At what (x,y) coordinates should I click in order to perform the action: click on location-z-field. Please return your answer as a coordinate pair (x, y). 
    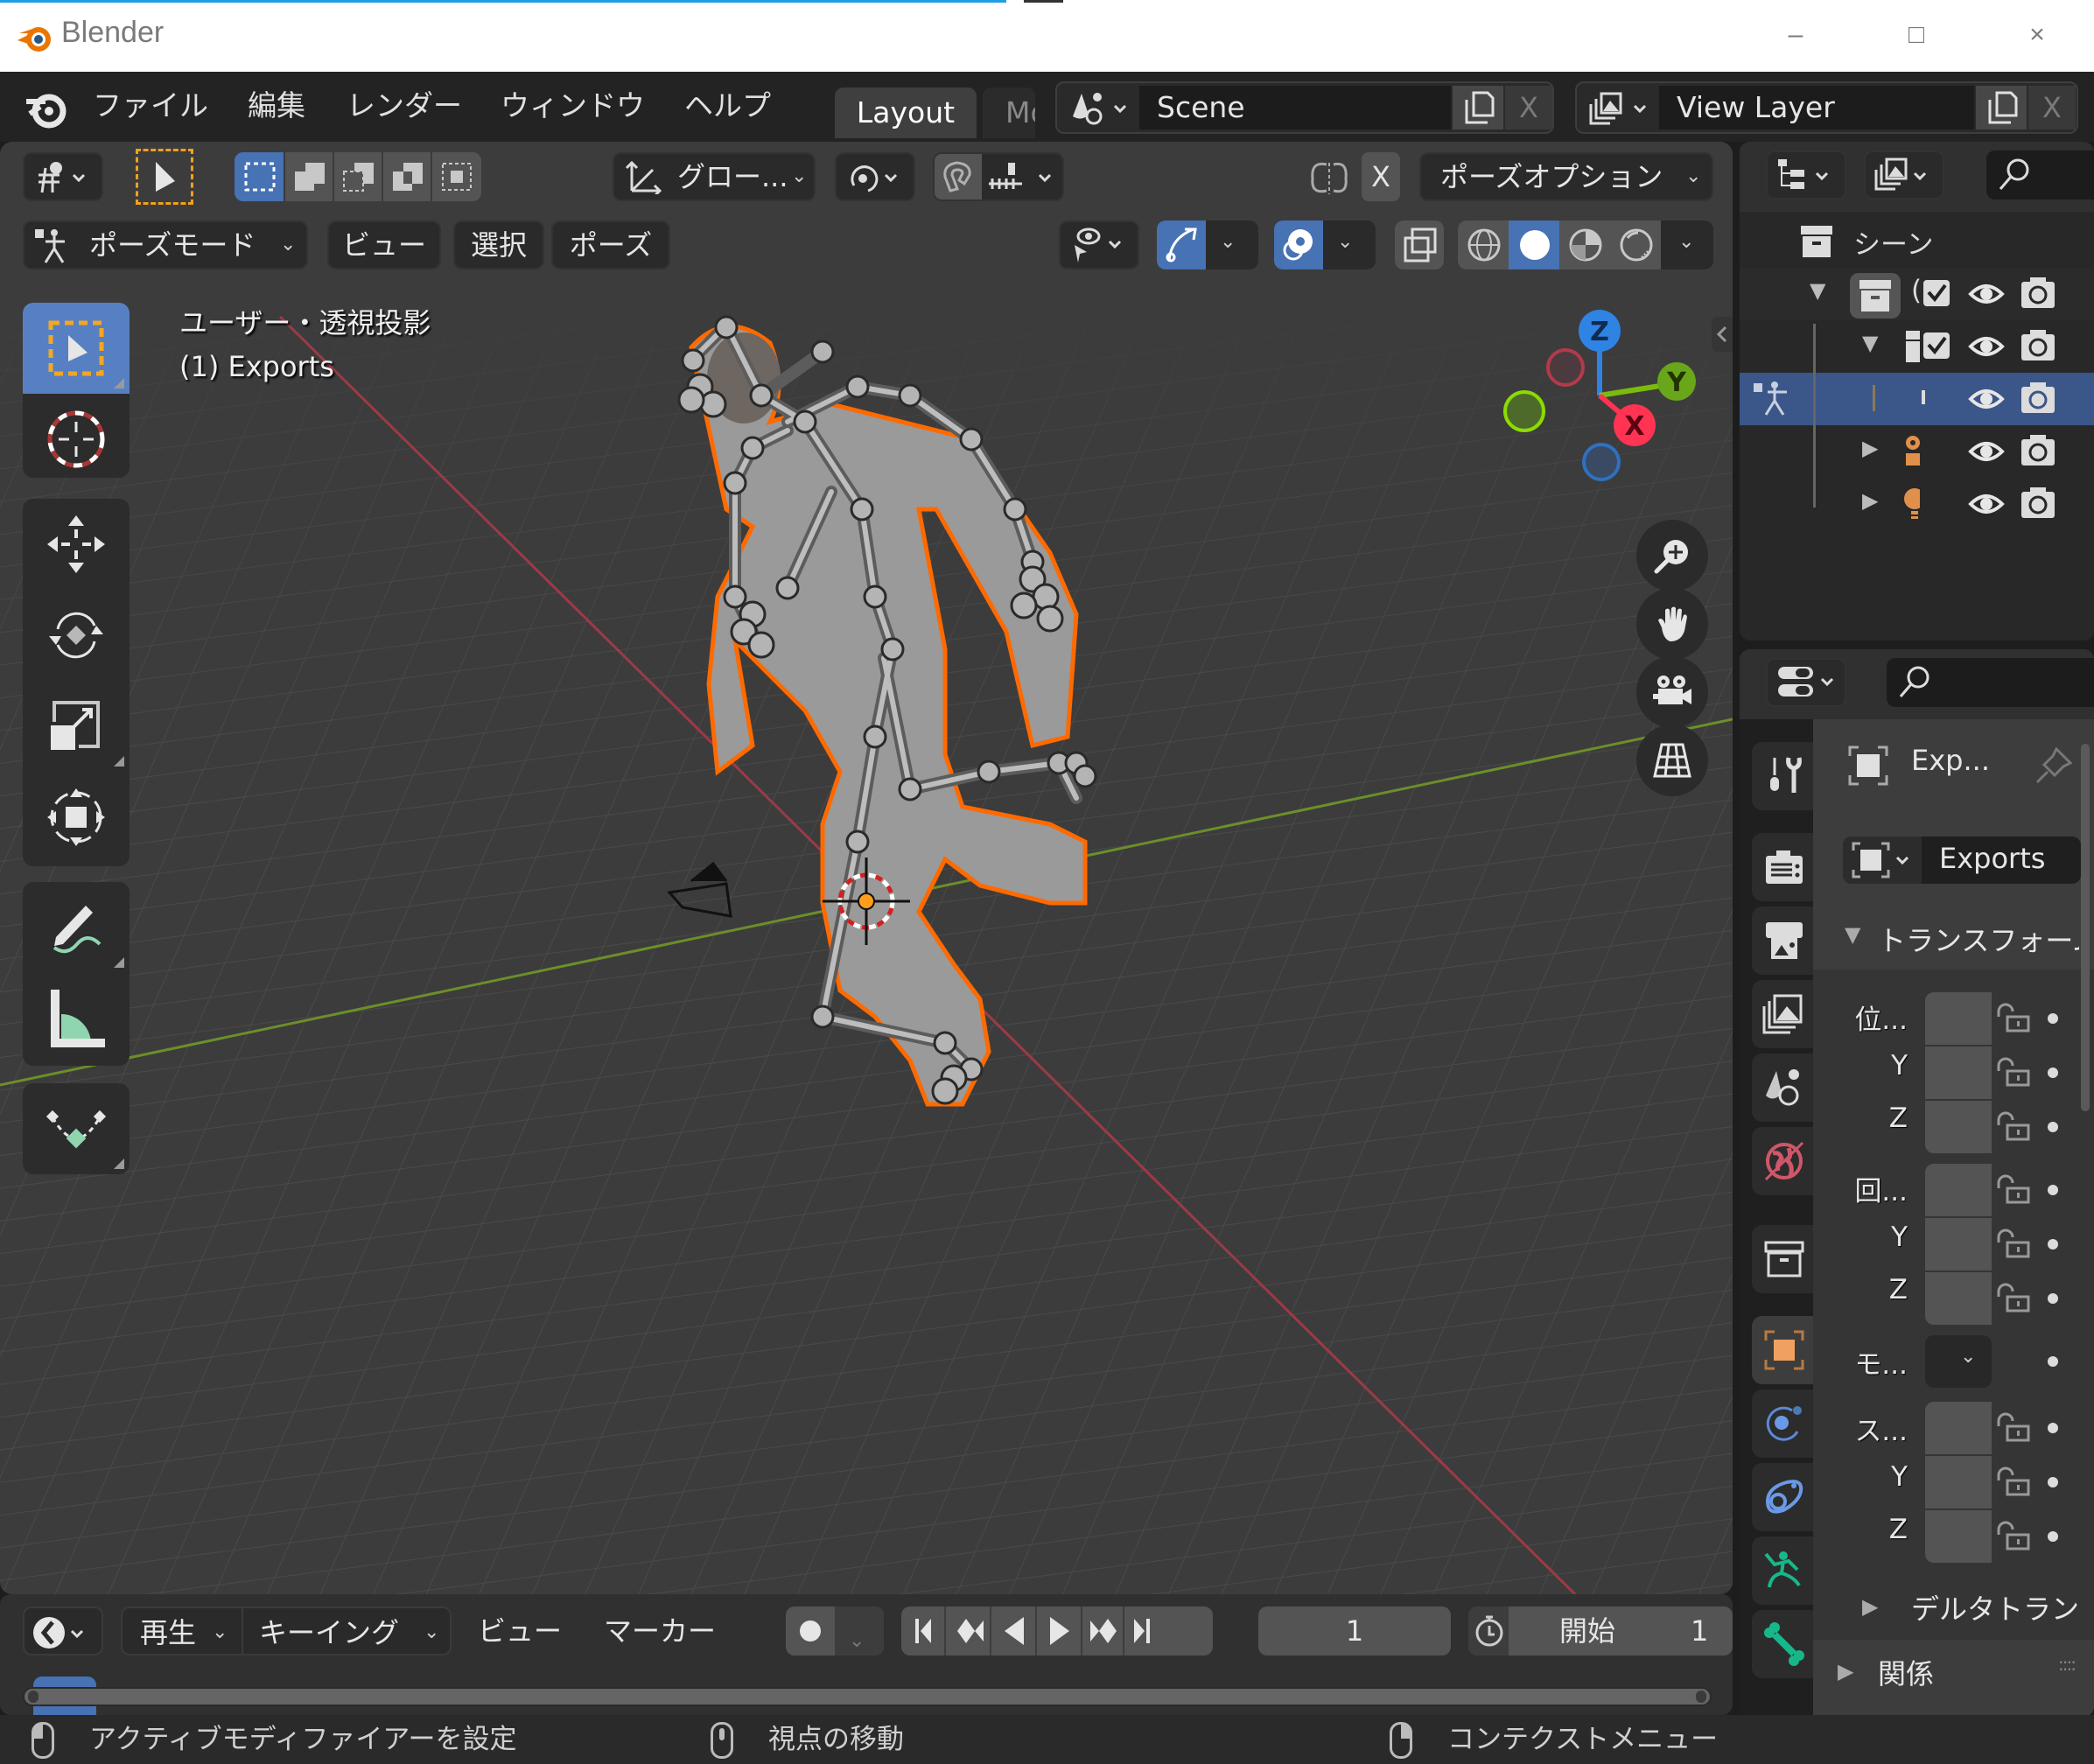
    Looking at the image, I should click on (1958, 1127).